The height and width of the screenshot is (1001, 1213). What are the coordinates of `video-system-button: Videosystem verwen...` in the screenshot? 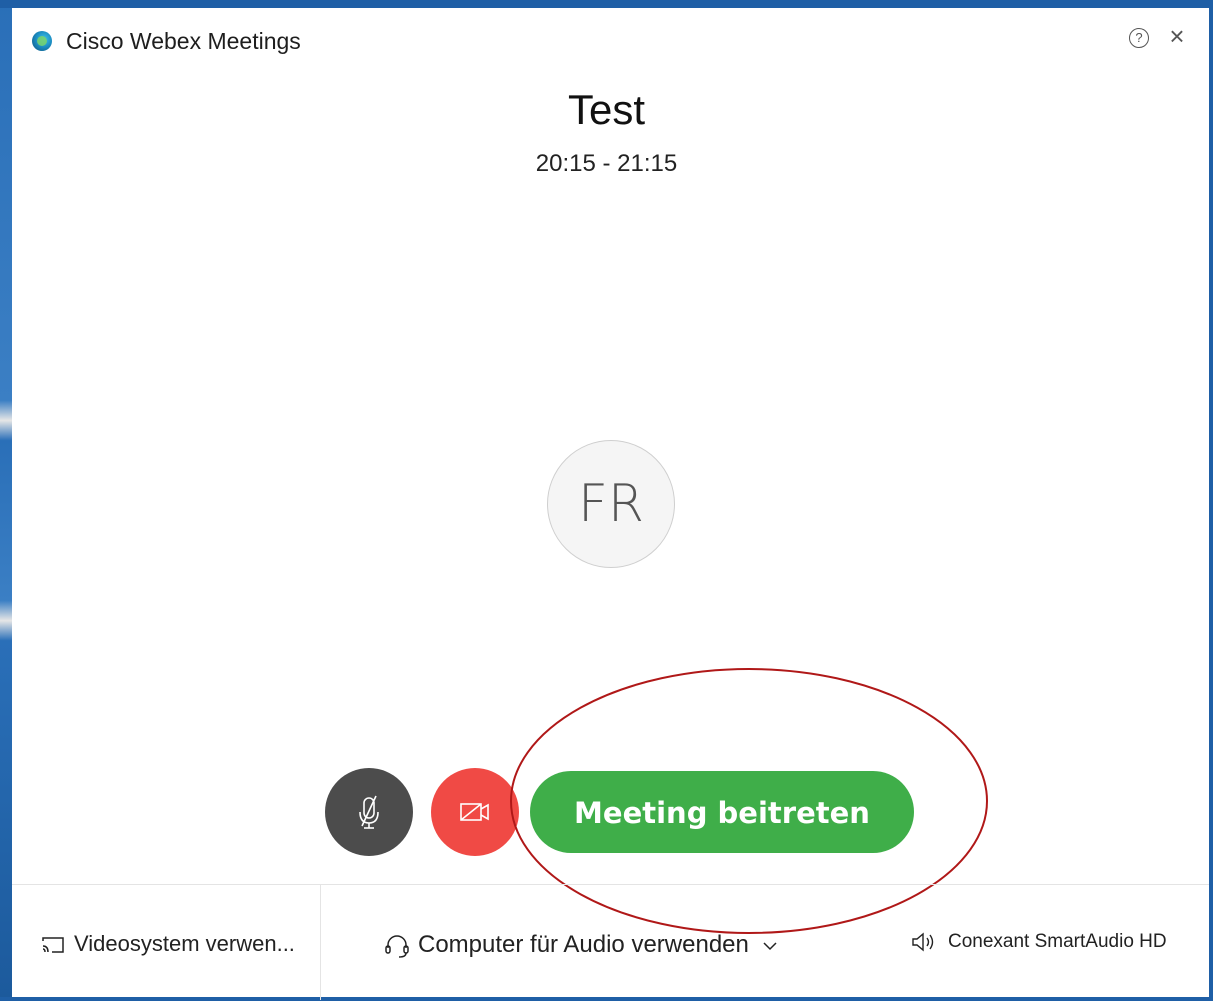 It's located at (167, 944).